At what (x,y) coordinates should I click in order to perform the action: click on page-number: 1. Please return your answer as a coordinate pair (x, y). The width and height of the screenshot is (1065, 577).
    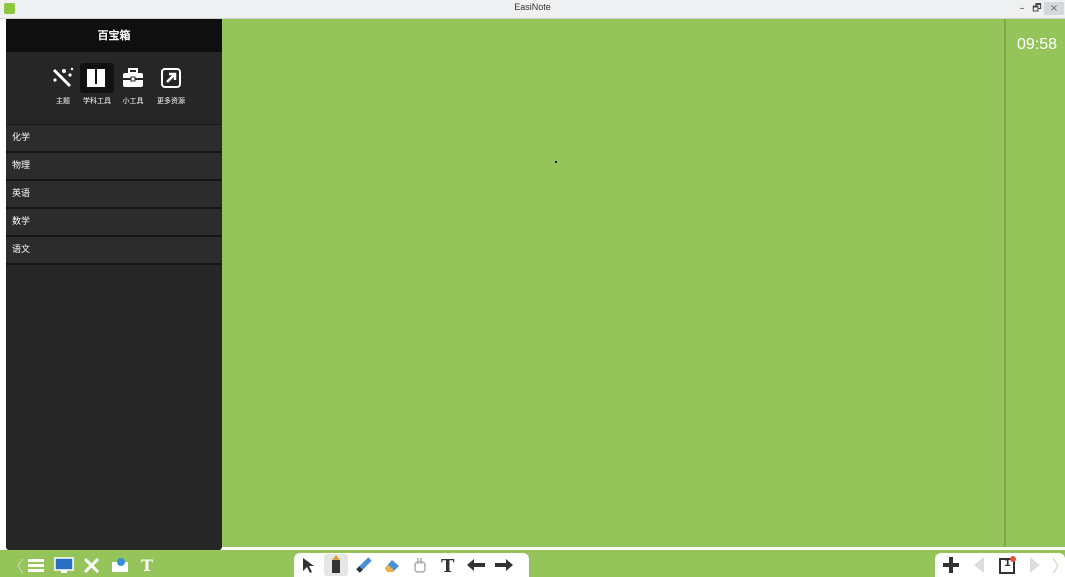
    Looking at the image, I should click on (1007, 563).